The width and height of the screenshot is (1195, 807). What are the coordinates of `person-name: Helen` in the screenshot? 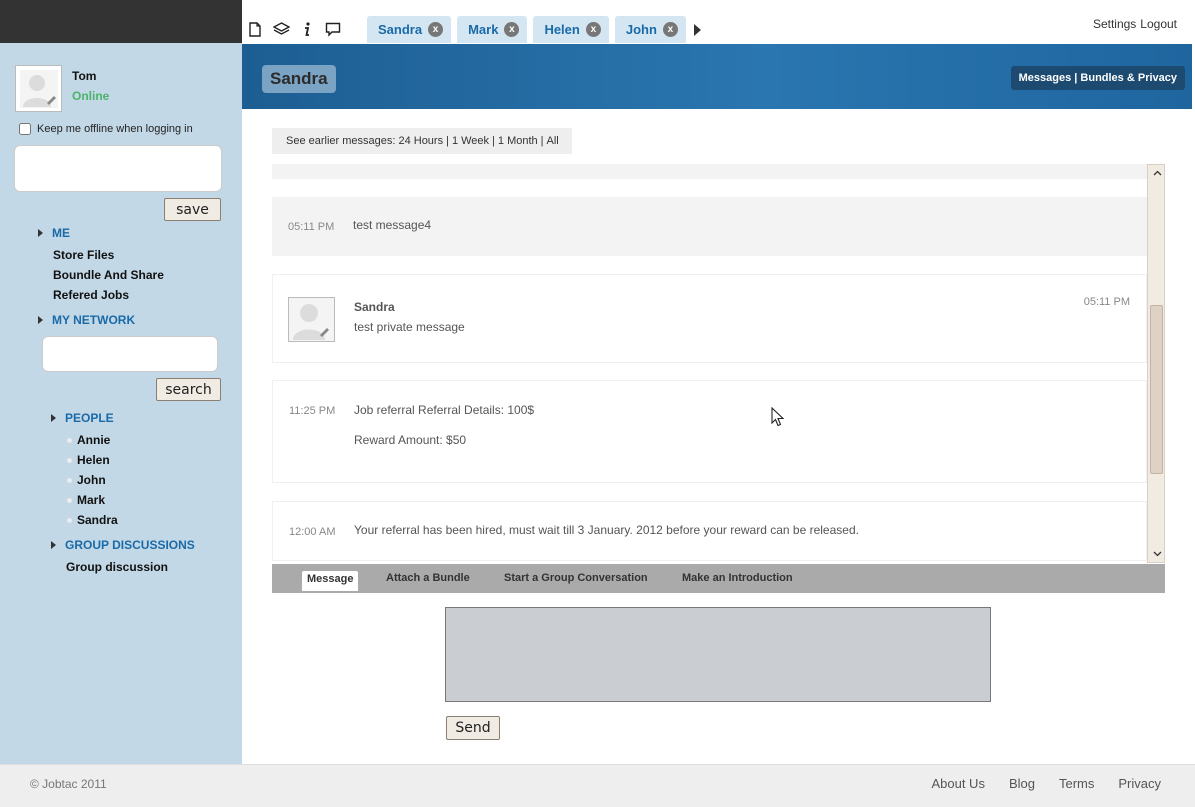 It's located at (93, 460).